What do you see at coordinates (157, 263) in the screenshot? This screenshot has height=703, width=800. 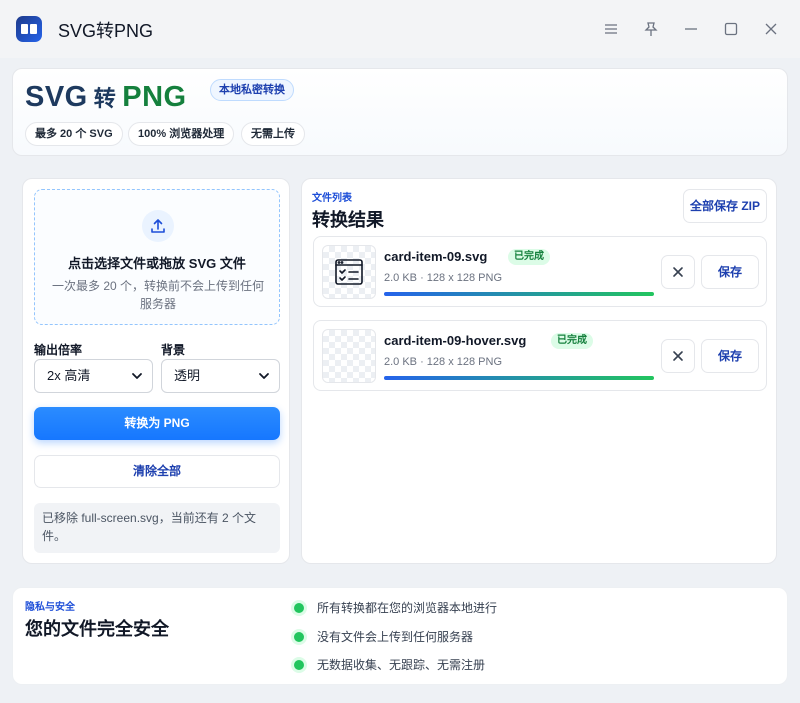 I see `dropzone-title: 点击选择文件或拖放 SVG 文件` at bounding box center [157, 263].